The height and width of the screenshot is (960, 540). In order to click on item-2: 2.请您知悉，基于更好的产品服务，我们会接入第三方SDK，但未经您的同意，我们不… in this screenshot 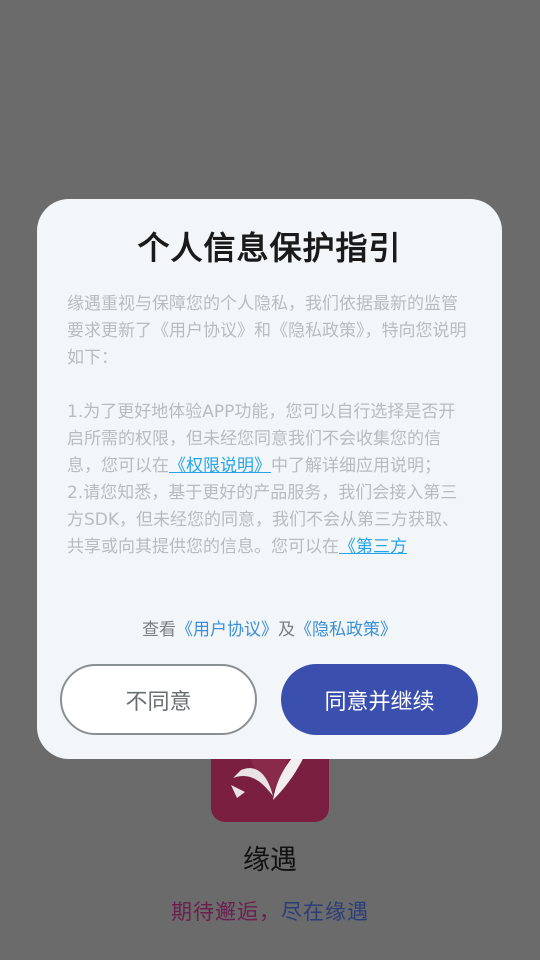, I will do `click(268, 520)`.